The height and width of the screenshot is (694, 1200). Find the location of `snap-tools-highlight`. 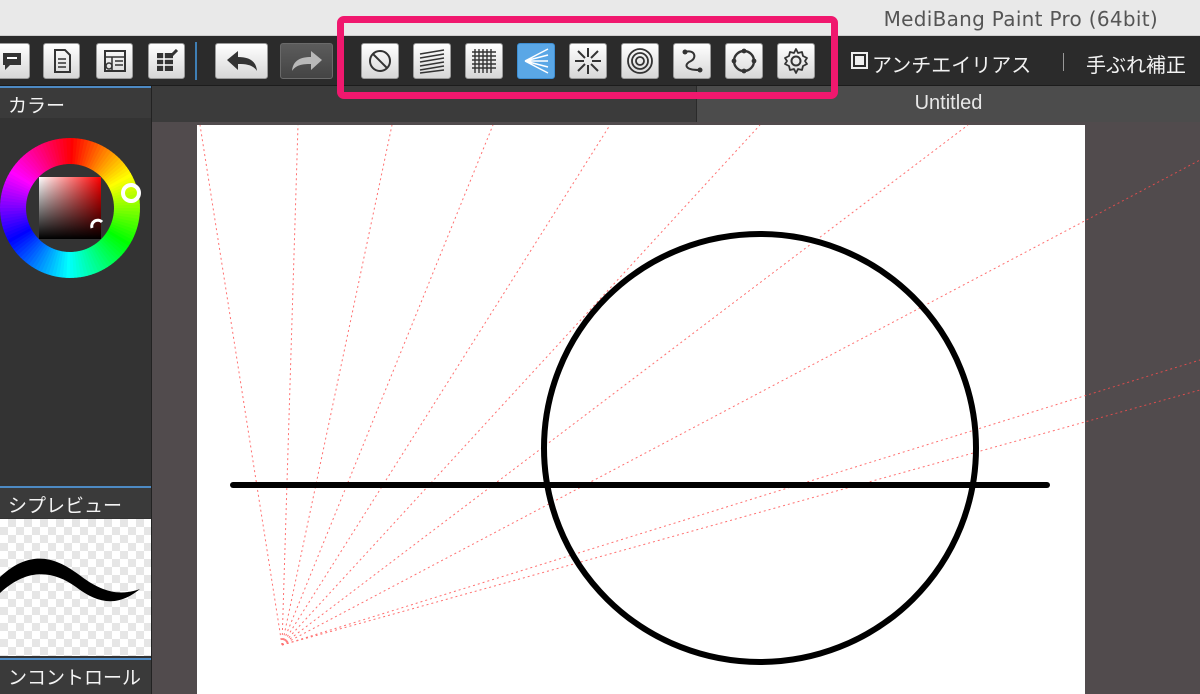

snap-tools-highlight is located at coordinates (587, 57).